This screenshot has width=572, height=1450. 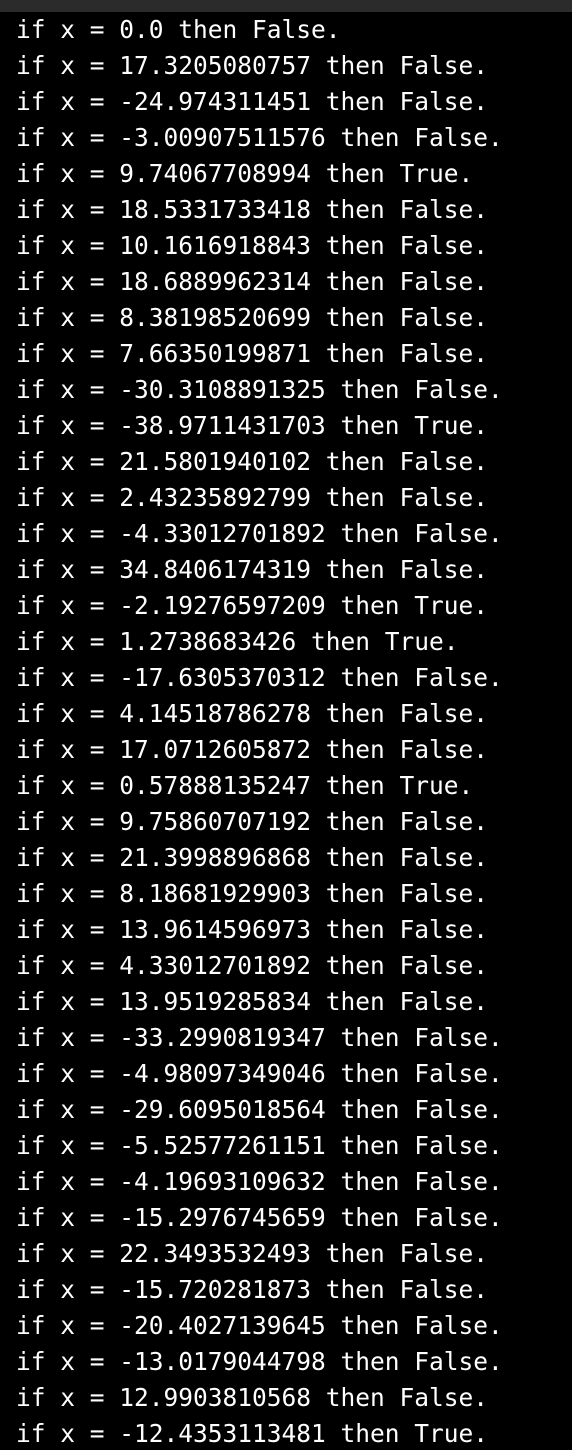 I want to click on output-line: if x = -12.4353113481 then True., so click(x=252, y=1433).